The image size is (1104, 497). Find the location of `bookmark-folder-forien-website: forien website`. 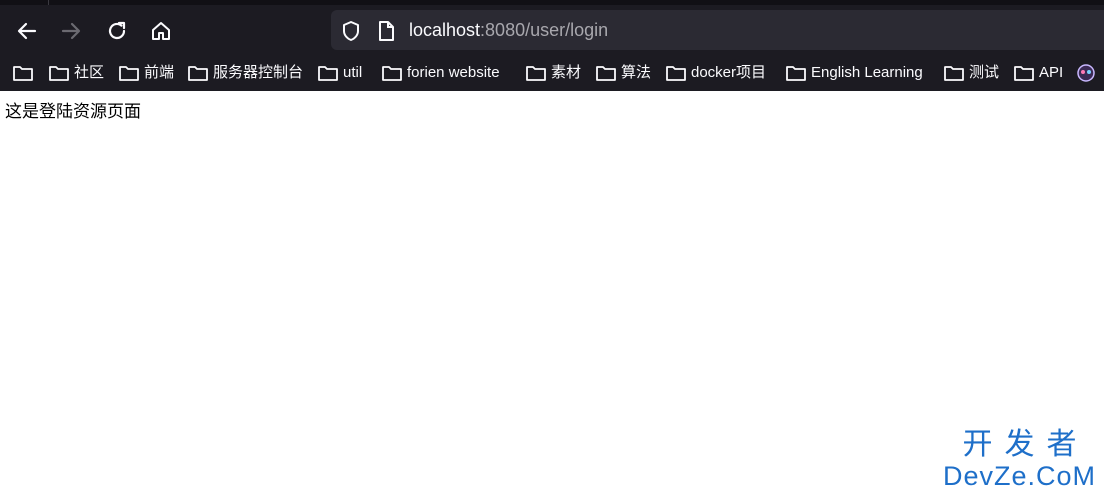

bookmark-folder-forien-website: forien website is located at coordinates (440, 73).